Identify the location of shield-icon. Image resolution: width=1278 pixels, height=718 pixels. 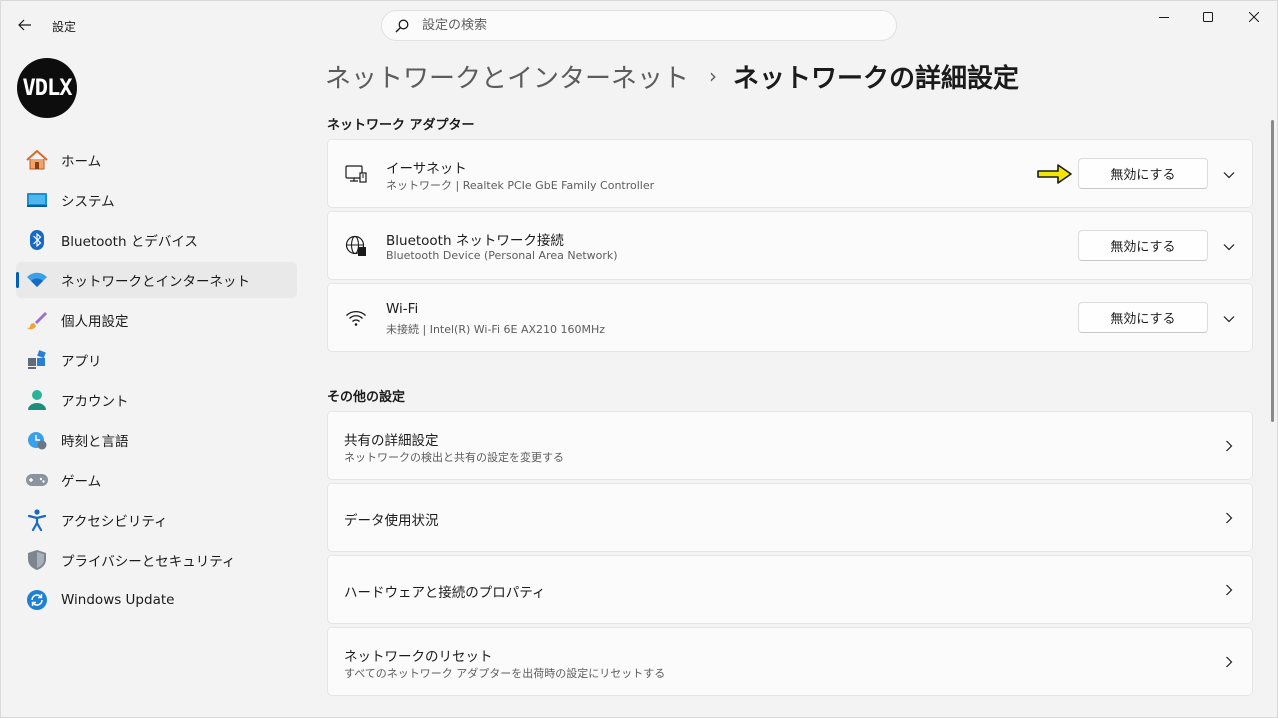
(37, 560).